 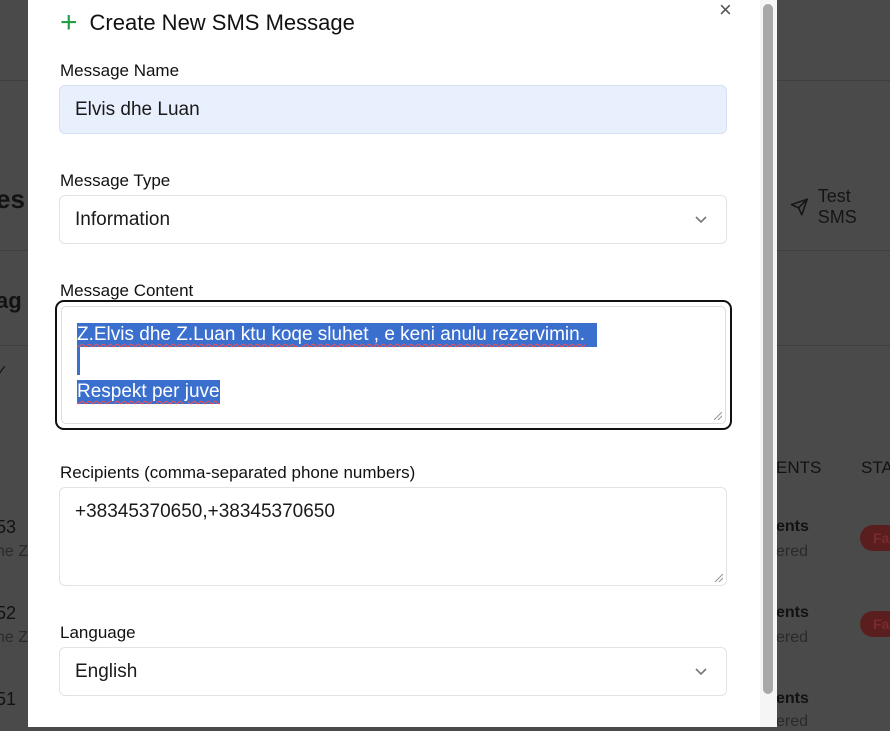 What do you see at coordinates (875, 467) in the screenshot?
I see `column-header-status: STA` at bounding box center [875, 467].